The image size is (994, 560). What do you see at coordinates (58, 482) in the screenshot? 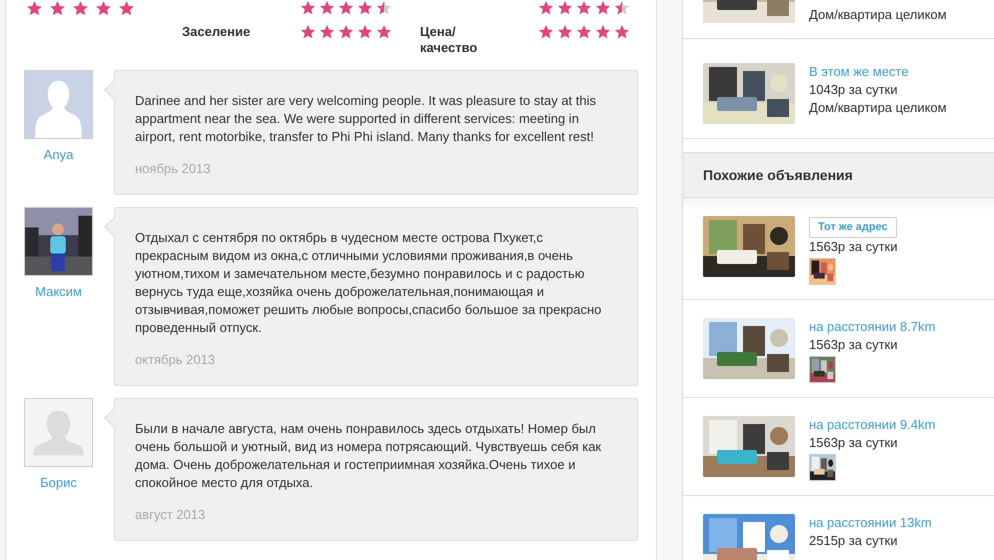
I see `author-link: Борис` at bounding box center [58, 482].